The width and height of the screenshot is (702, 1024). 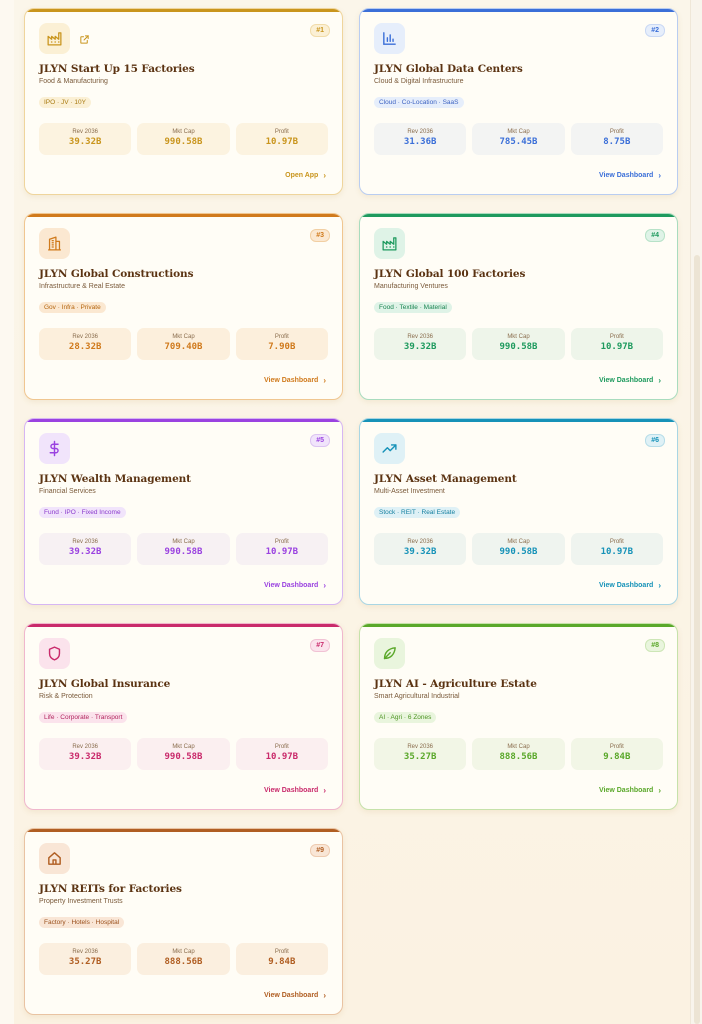 I want to click on card-subtitle: Risk & Protection, so click(x=66, y=696).